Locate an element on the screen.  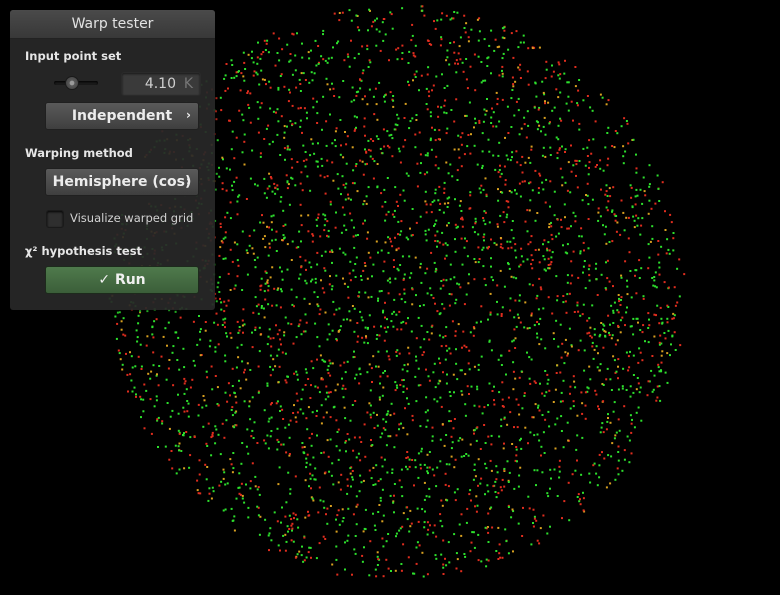
warping-method-button: Hemisphere (cos) › is located at coordinates (122, 182).